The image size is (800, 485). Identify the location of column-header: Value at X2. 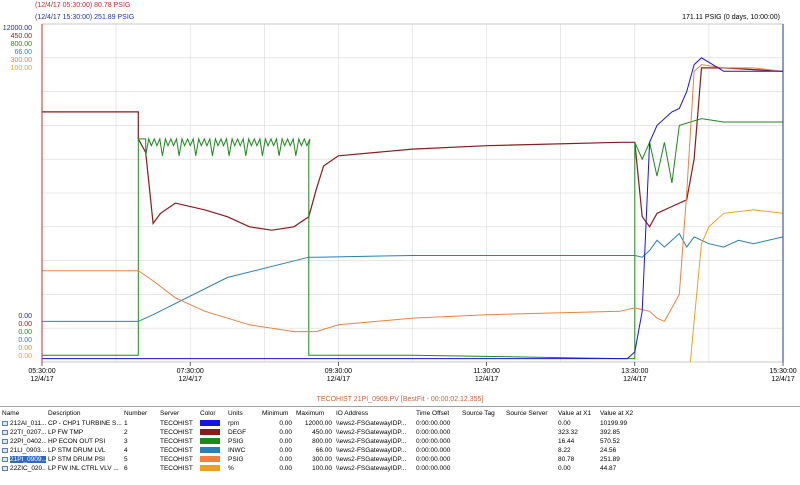
(699, 413).